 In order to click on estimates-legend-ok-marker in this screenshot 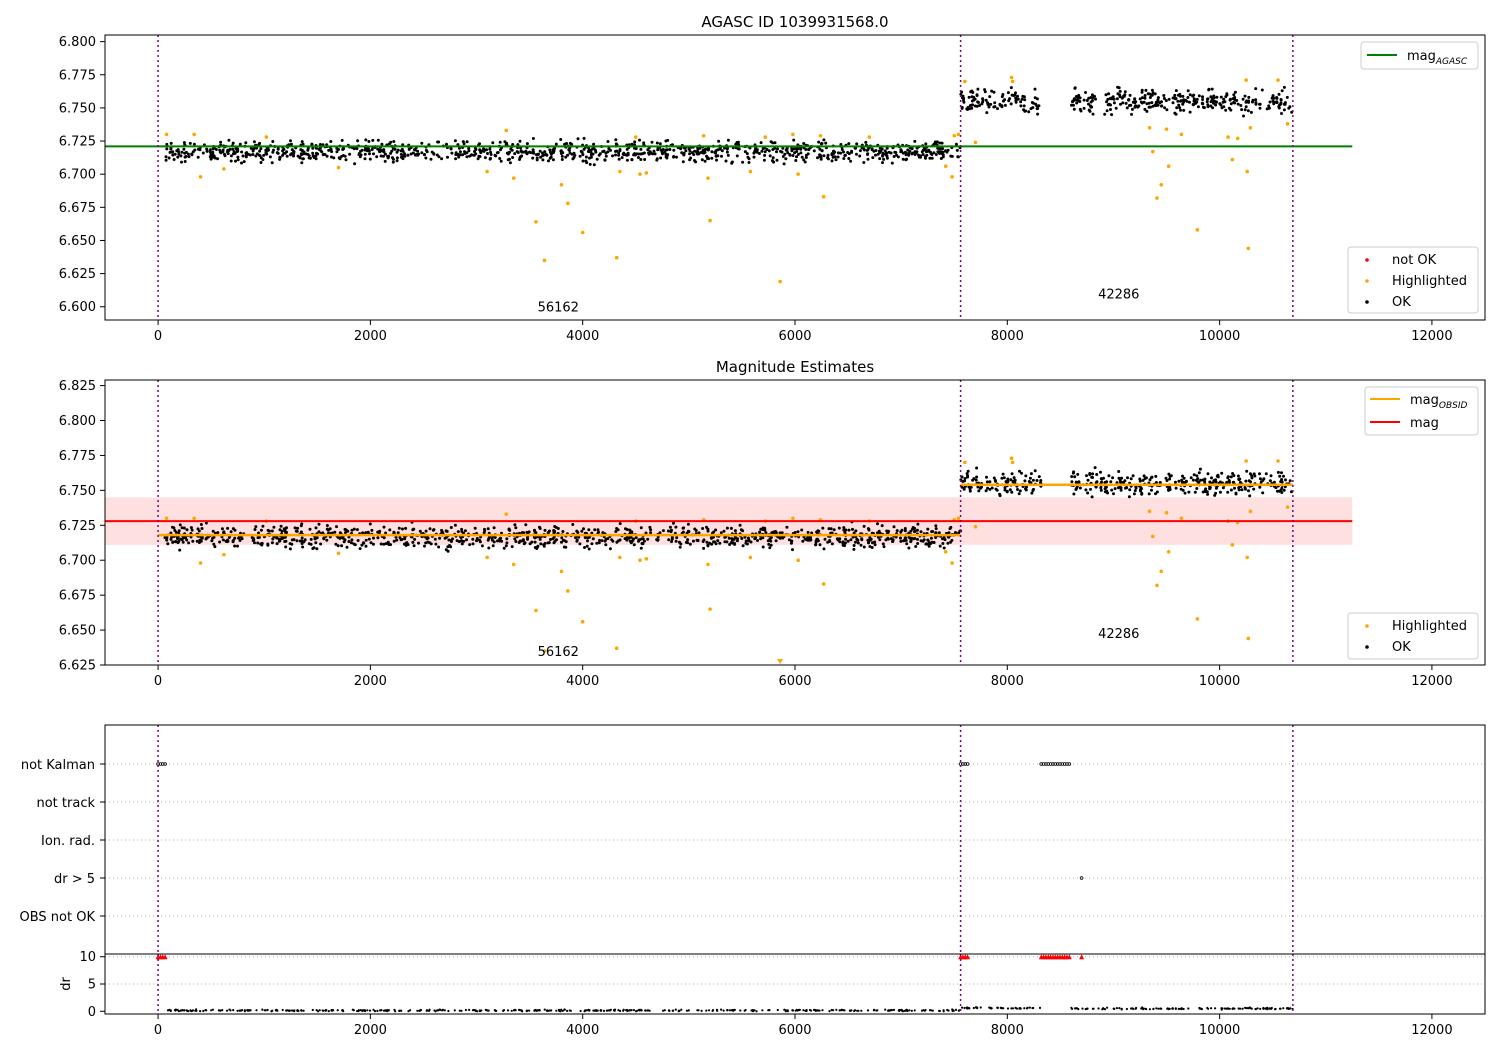, I will do `click(1367, 647)`.